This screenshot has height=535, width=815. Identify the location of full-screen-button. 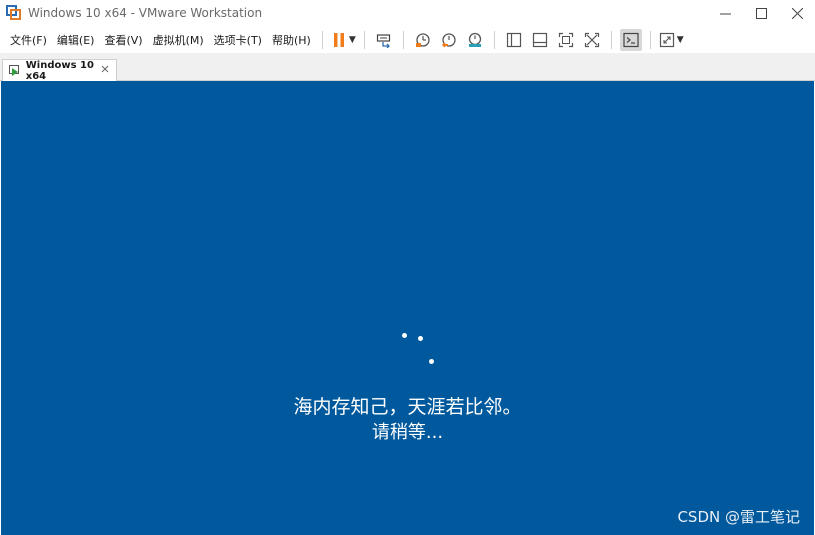
(566, 40).